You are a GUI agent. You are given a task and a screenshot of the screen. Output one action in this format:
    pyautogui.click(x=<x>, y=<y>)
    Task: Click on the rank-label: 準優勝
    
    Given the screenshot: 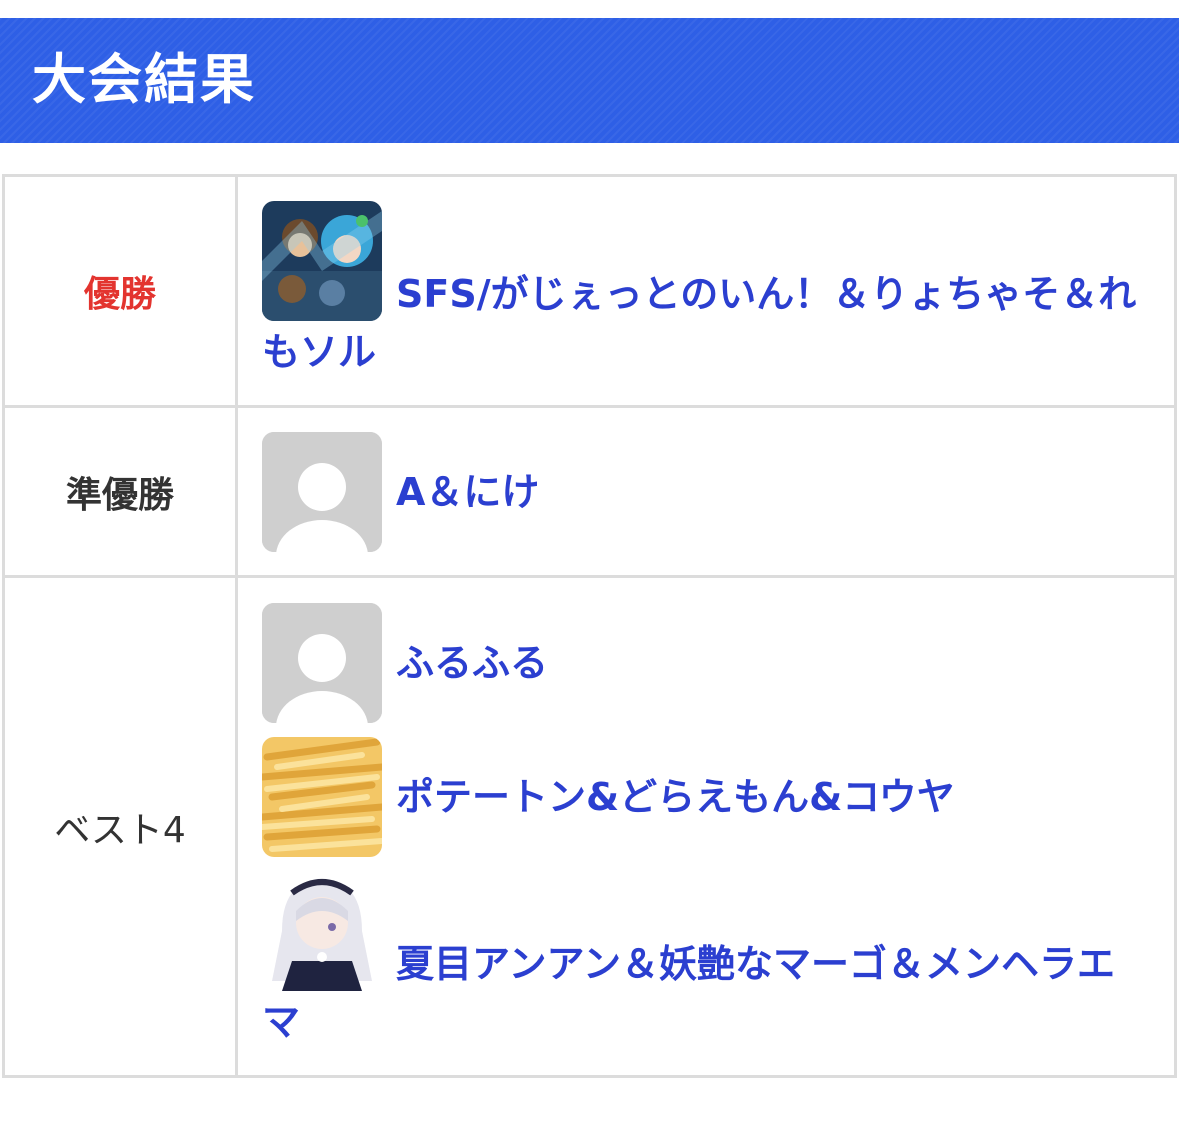 What is the action you would take?
    pyautogui.click(x=120, y=491)
    